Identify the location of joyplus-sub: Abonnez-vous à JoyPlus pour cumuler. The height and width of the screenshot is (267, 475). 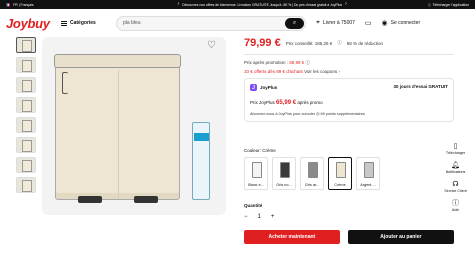
(283, 114).